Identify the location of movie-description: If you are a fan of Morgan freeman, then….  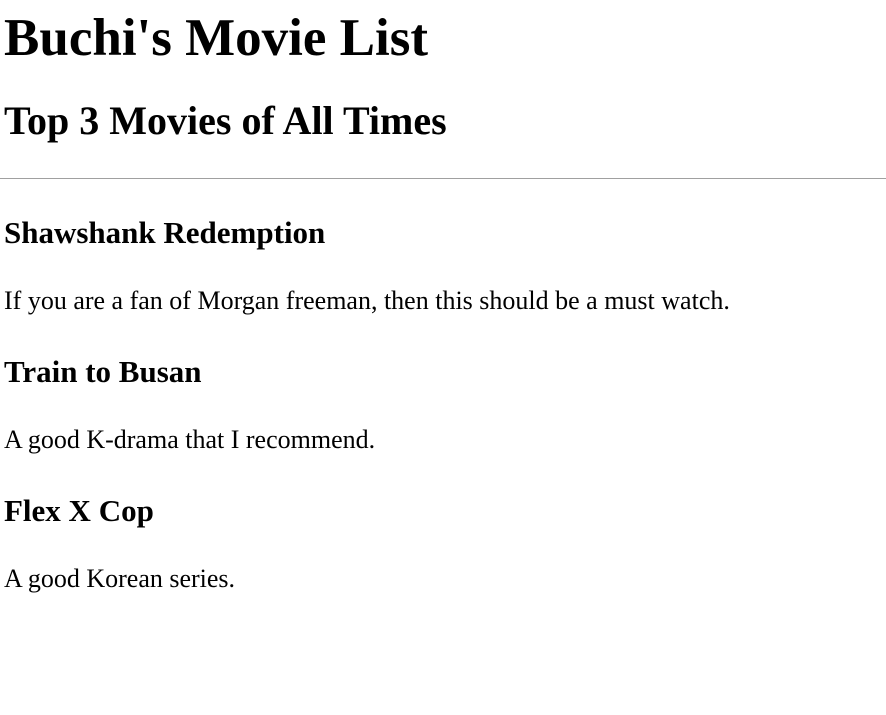
(367, 300).